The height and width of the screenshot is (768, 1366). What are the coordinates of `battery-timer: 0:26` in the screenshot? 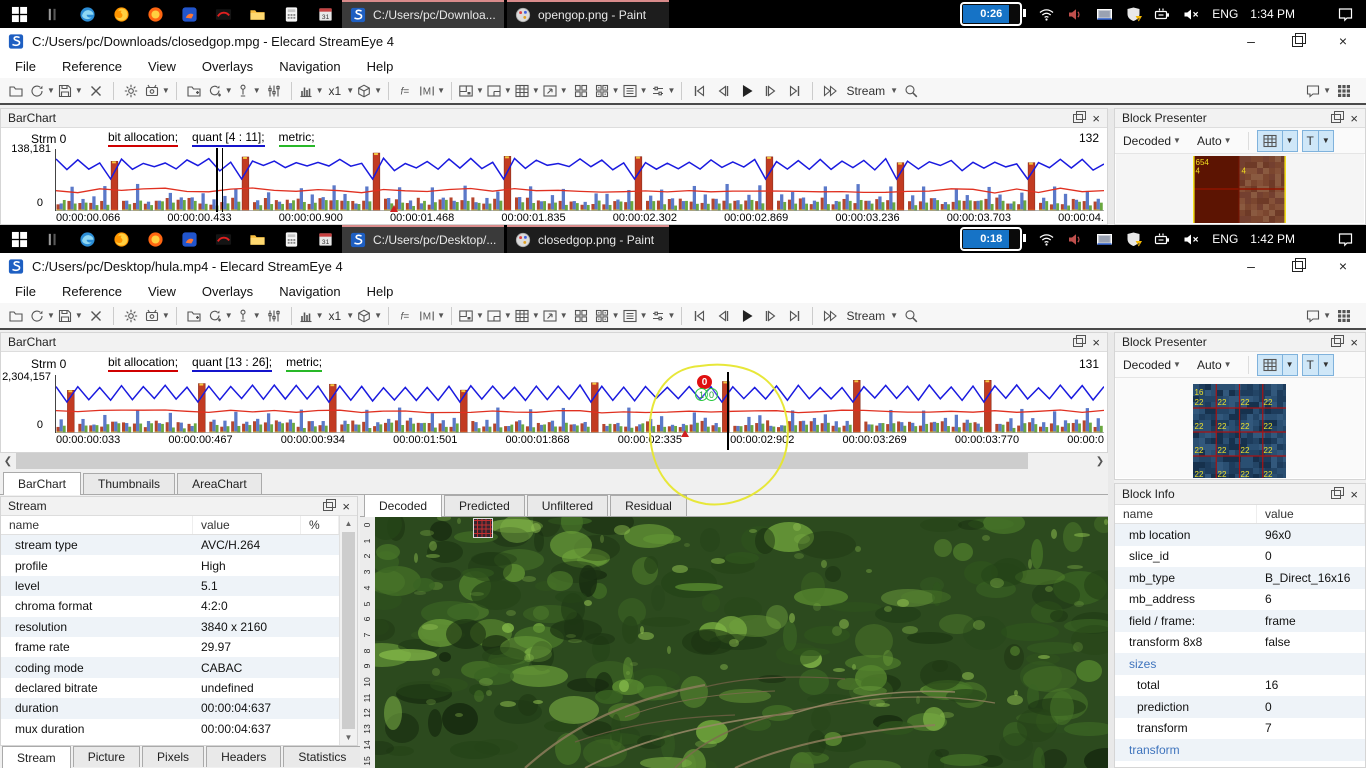 It's located at (993, 14).